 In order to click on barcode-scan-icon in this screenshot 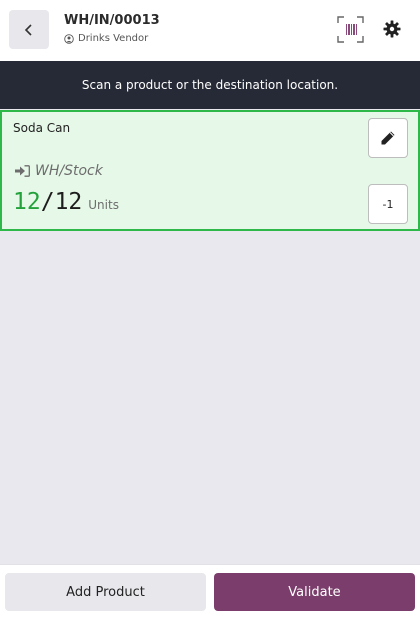, I will do `click(350, 29)`.